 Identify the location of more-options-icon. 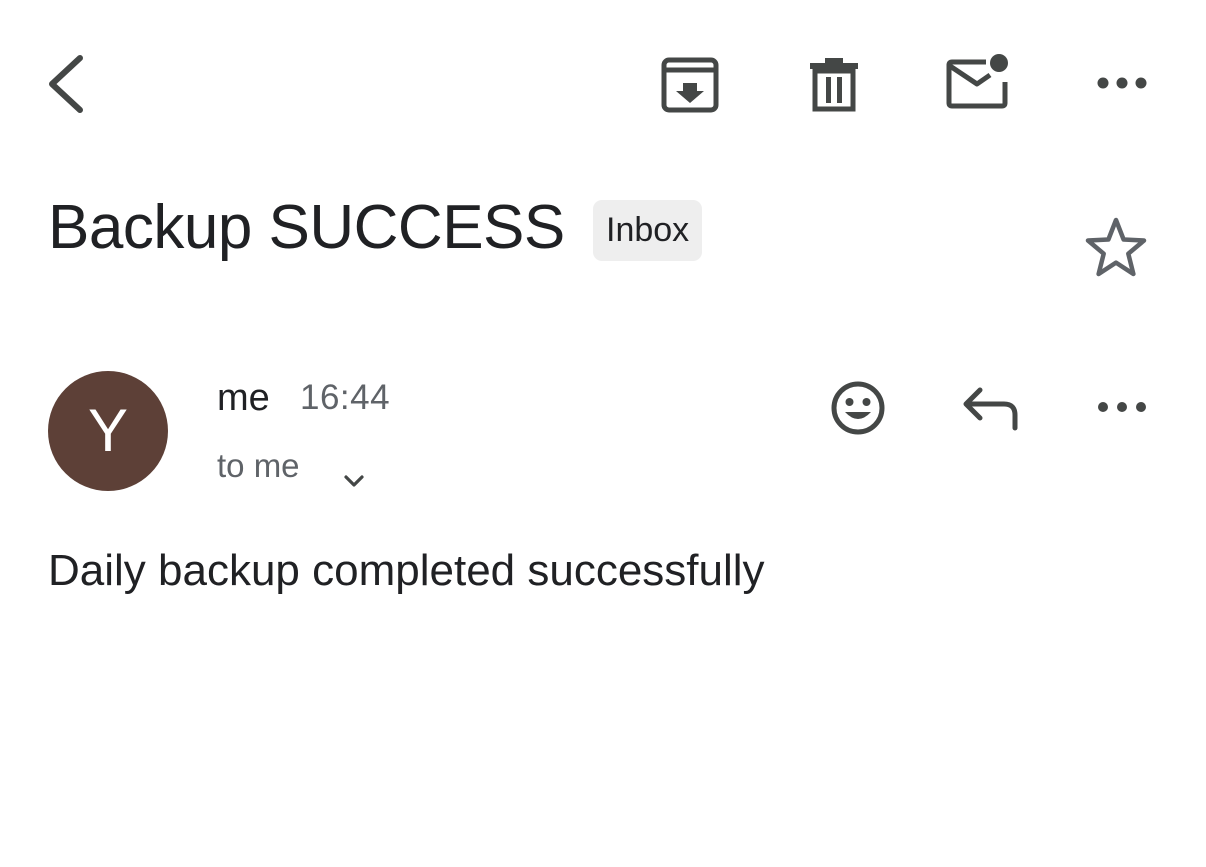
(1122, 83).